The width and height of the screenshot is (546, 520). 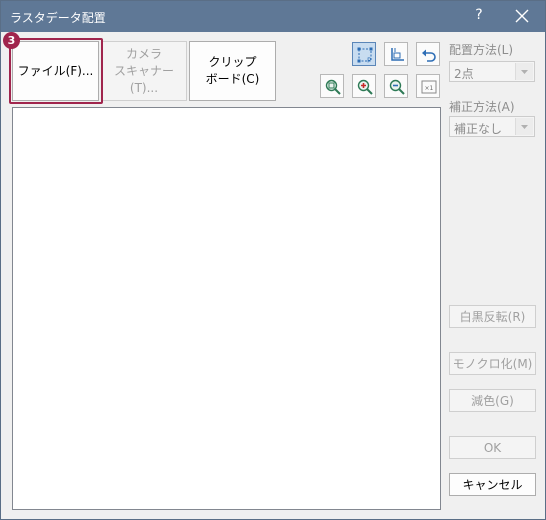 I want to click on zoom-in-button, so click(x=364, y=86).